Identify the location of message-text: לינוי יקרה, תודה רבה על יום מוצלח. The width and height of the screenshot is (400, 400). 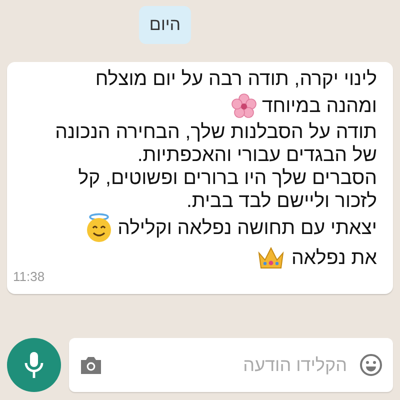
(236, 79).